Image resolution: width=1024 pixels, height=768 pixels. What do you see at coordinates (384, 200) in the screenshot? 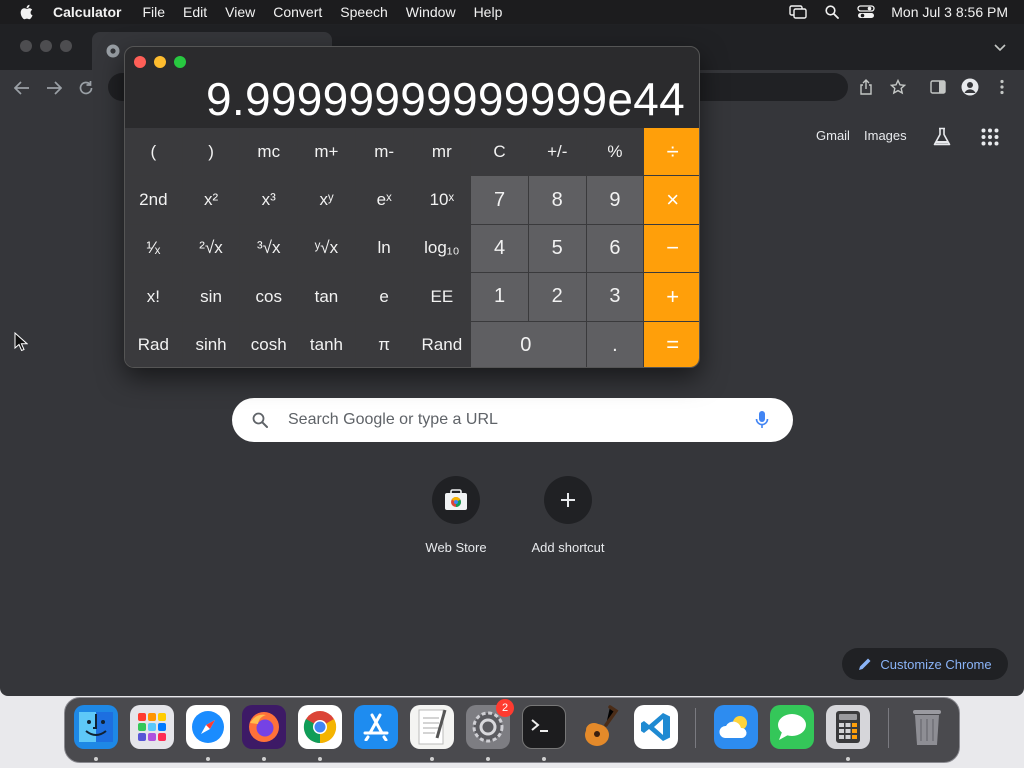
I see `calc-key-exp: eˣ` at bounding box center [384, 200].